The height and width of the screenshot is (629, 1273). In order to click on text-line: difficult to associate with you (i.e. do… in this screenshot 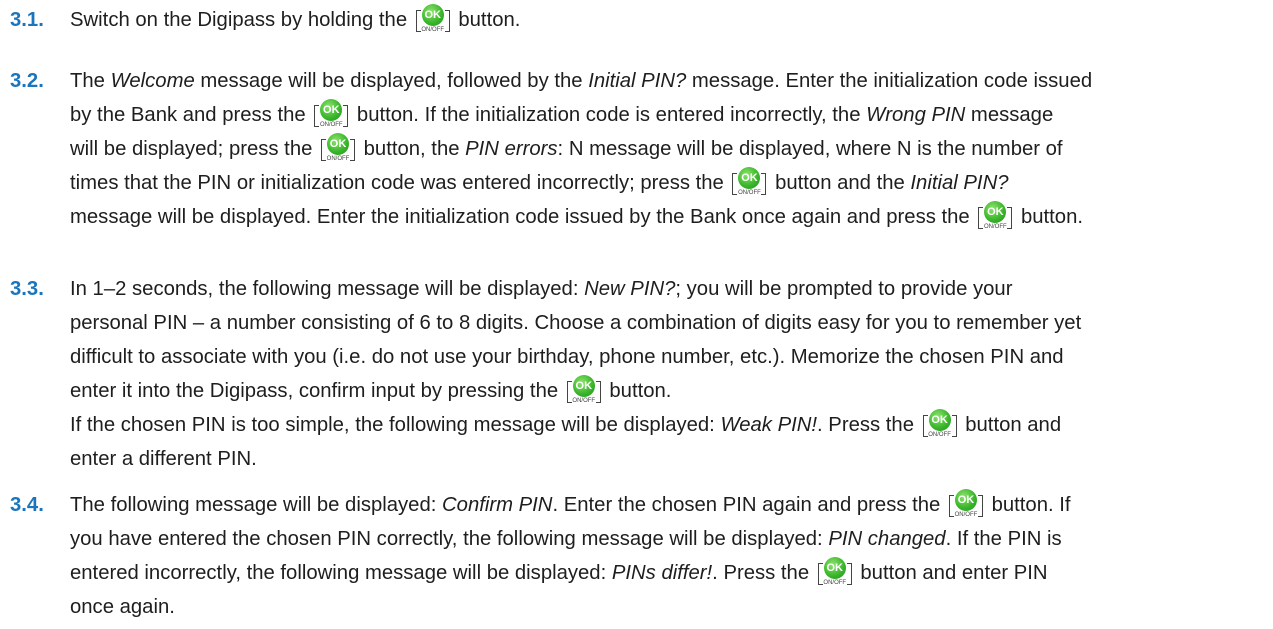, I will do `click(567, 357)`.